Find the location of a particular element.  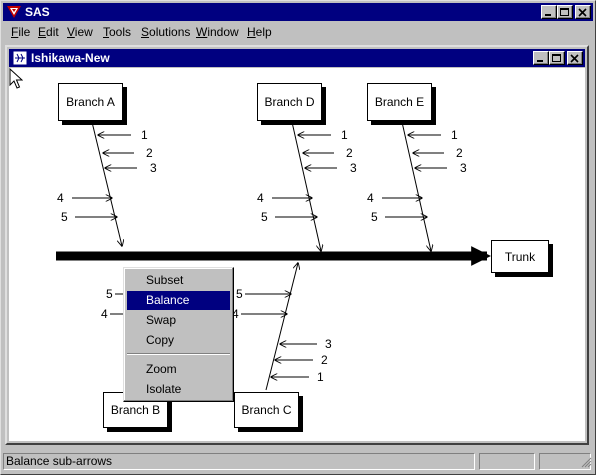

close-button is located at coordinates (583, 12).